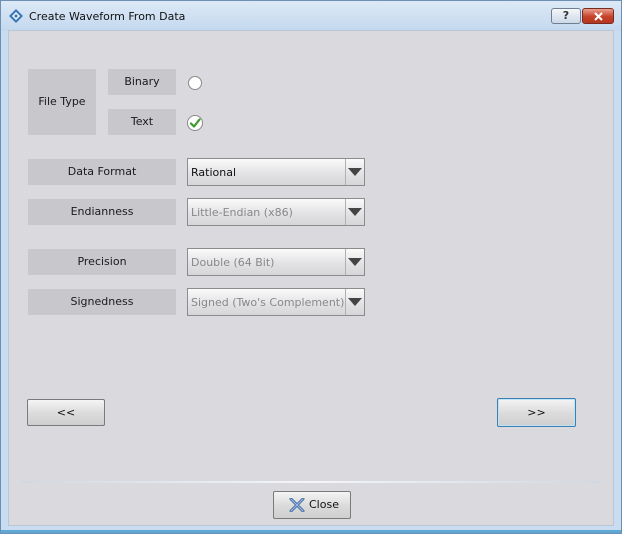  Describe the element at coordinates (142, 122) in the screenshot. I see `text-label: Text` at that location.